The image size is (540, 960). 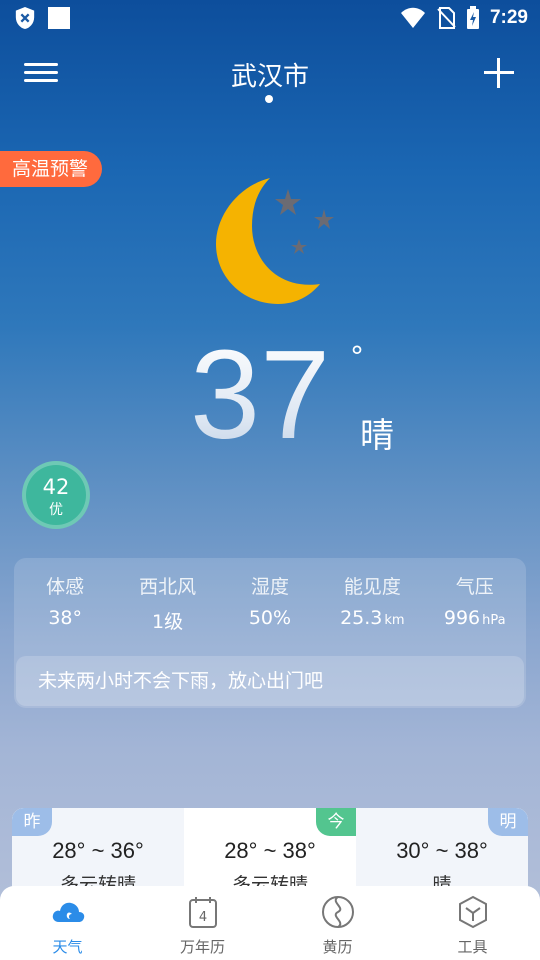 What do you see at coordinates (65, 603) in the screenshot?
I see `detail-feels-like: 体感 38°` at bounding box center [65, 603].